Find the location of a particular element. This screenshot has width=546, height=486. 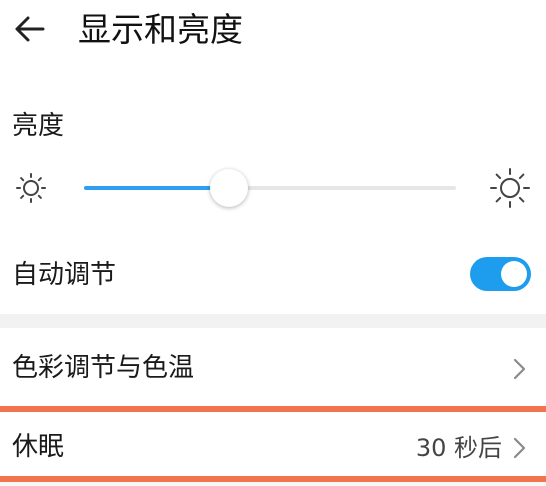

brightness-label: 亮度 is located at coordinates (38, 126).